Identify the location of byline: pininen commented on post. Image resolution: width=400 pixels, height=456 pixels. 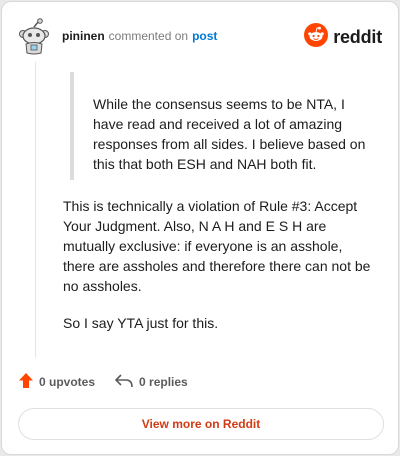
(139, 36).